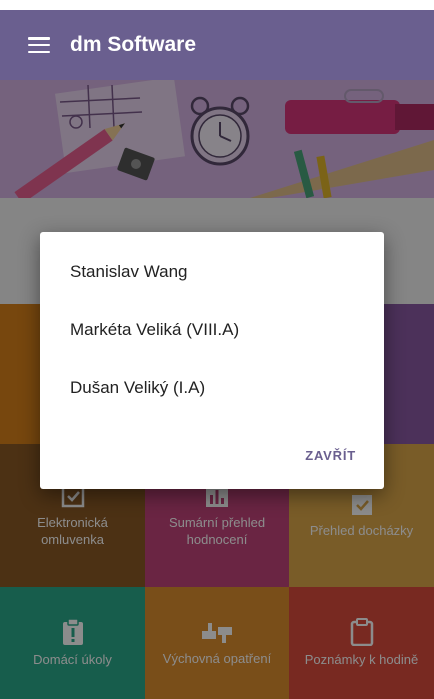  I want to click on dialog-item-marketa-velika: Markéta Veliká (VIII.A), so click(154, 330).